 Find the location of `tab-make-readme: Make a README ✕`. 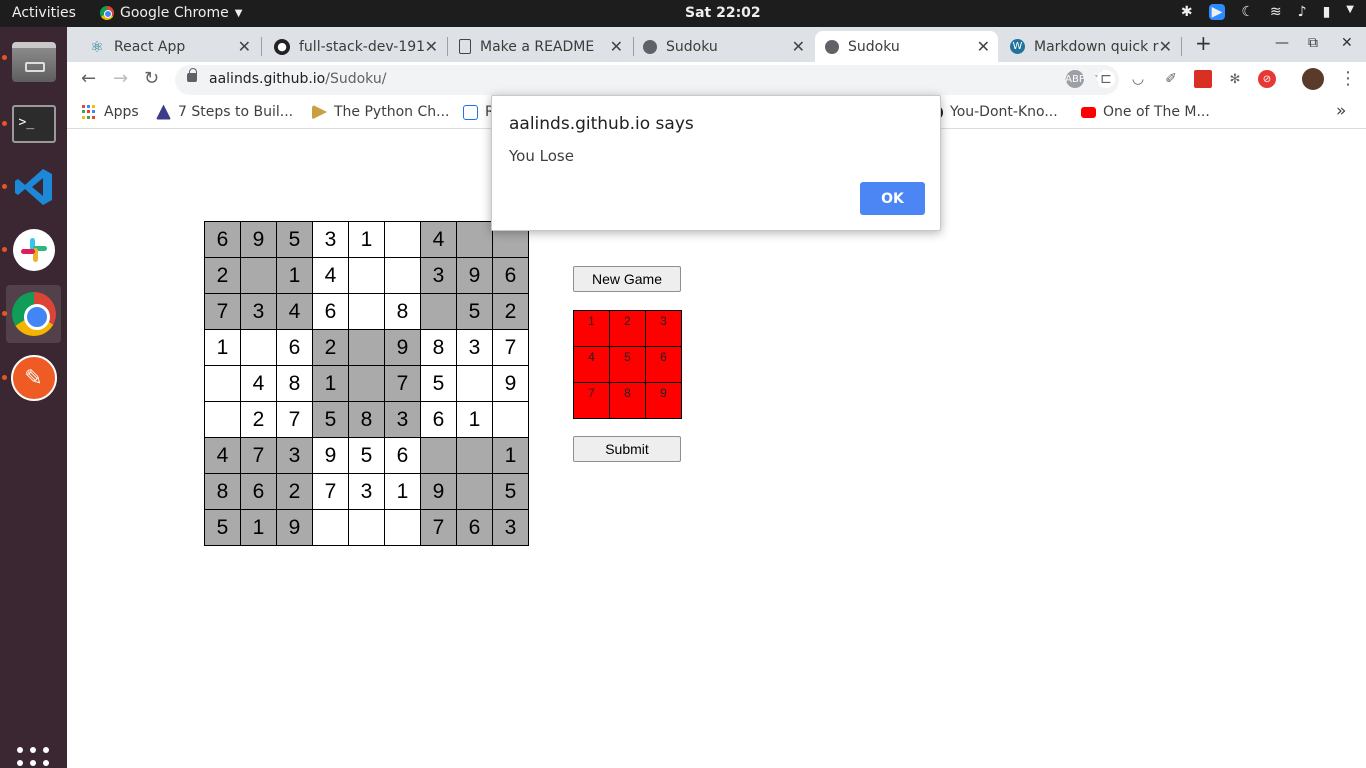

tab-make-readme: Make a README ✕ is located at coordinates (540, 46).